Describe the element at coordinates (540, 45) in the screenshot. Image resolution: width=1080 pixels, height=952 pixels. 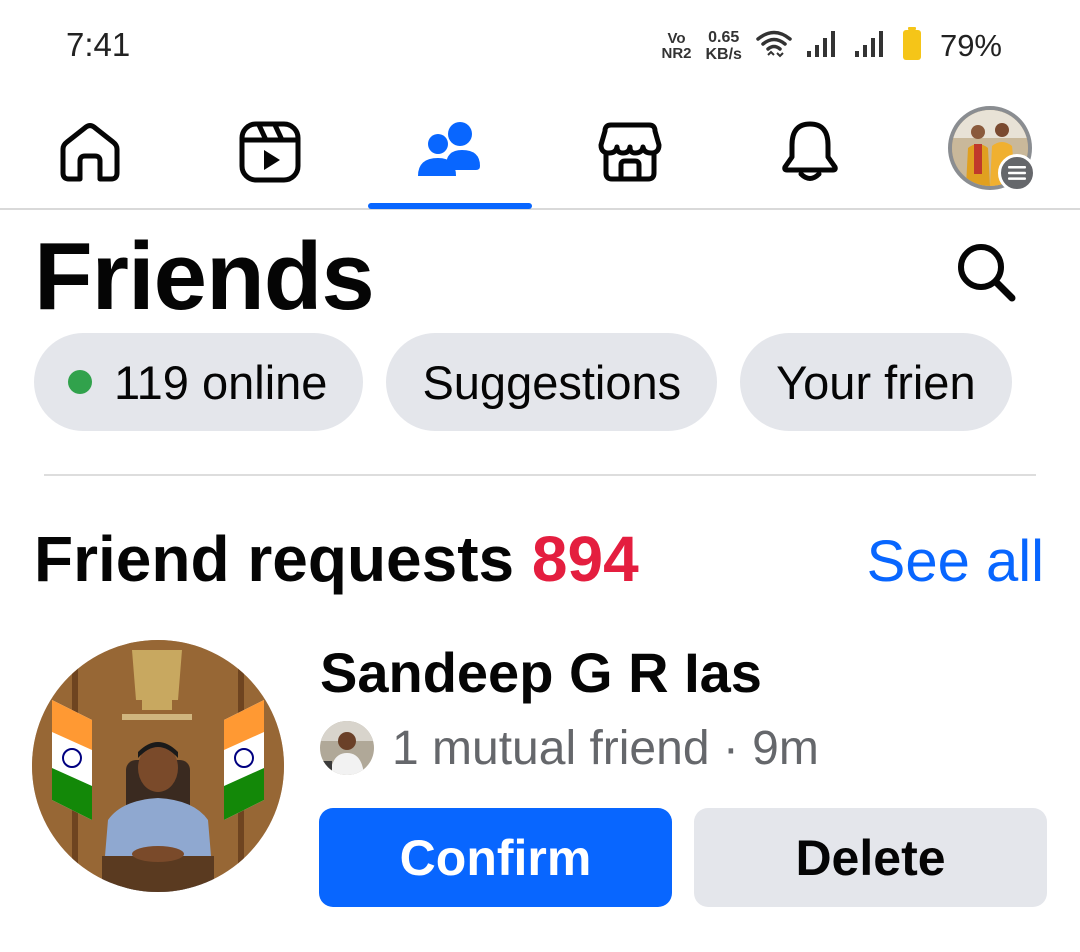
I see `status-bar: 7:41 Vo NR2 0.65 KB/s 79%` at that location.